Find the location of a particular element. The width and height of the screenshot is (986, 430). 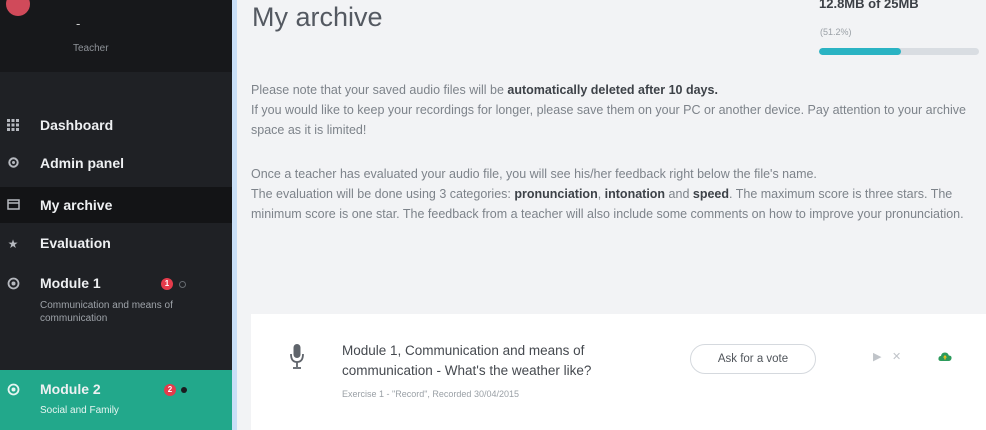

microphone-icon is located at coordinates (297, 357).